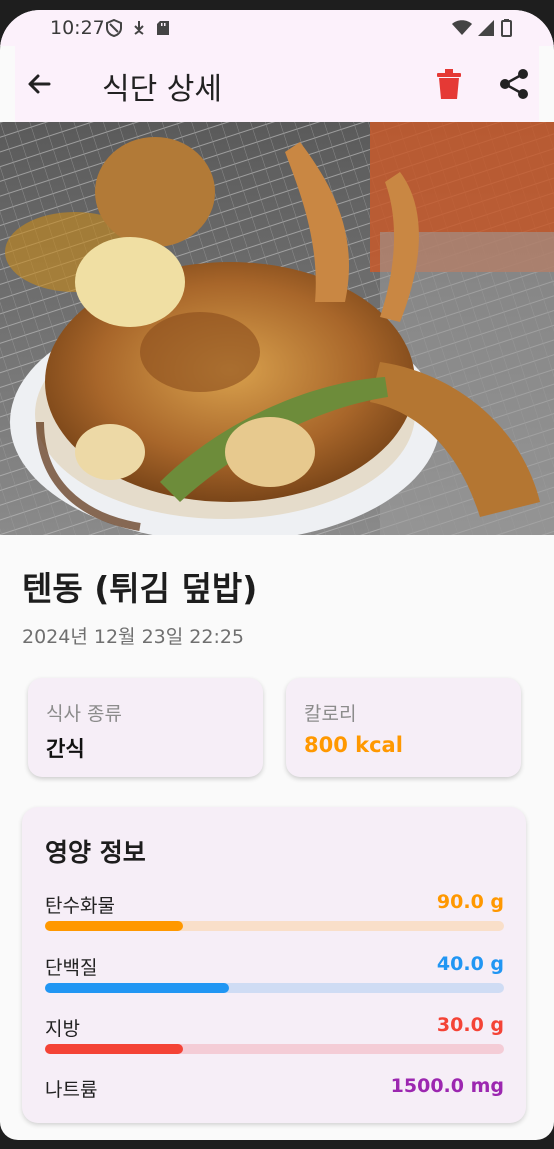 The width and height of the screenshot is (554, 1149). Describe the element at coordinates (39, 84) in the screenshot. I see `arrow-back-icon` at that location.